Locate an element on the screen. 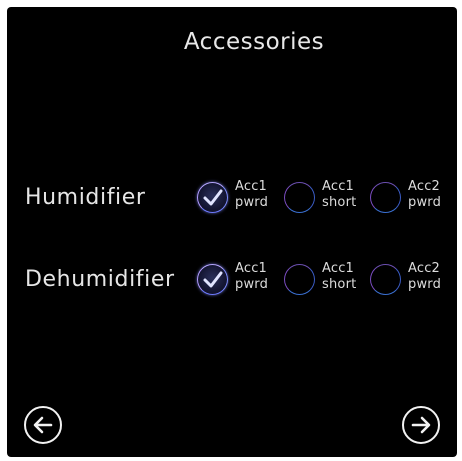  humidifier-acc1-pwrd-option: Acc1 pwrd is located at coordinates (237, 199).